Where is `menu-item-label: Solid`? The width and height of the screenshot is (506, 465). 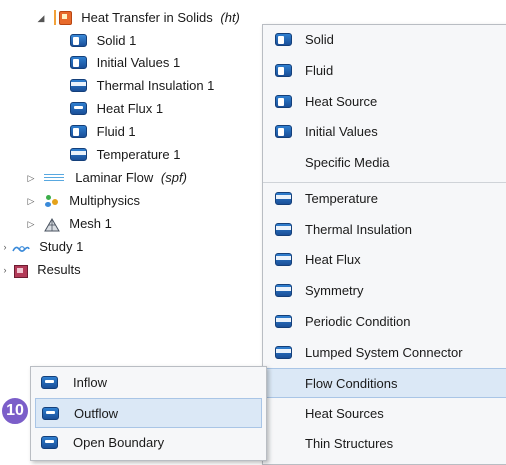
menu-item-label: Solid is located at coordinates (319, 39).